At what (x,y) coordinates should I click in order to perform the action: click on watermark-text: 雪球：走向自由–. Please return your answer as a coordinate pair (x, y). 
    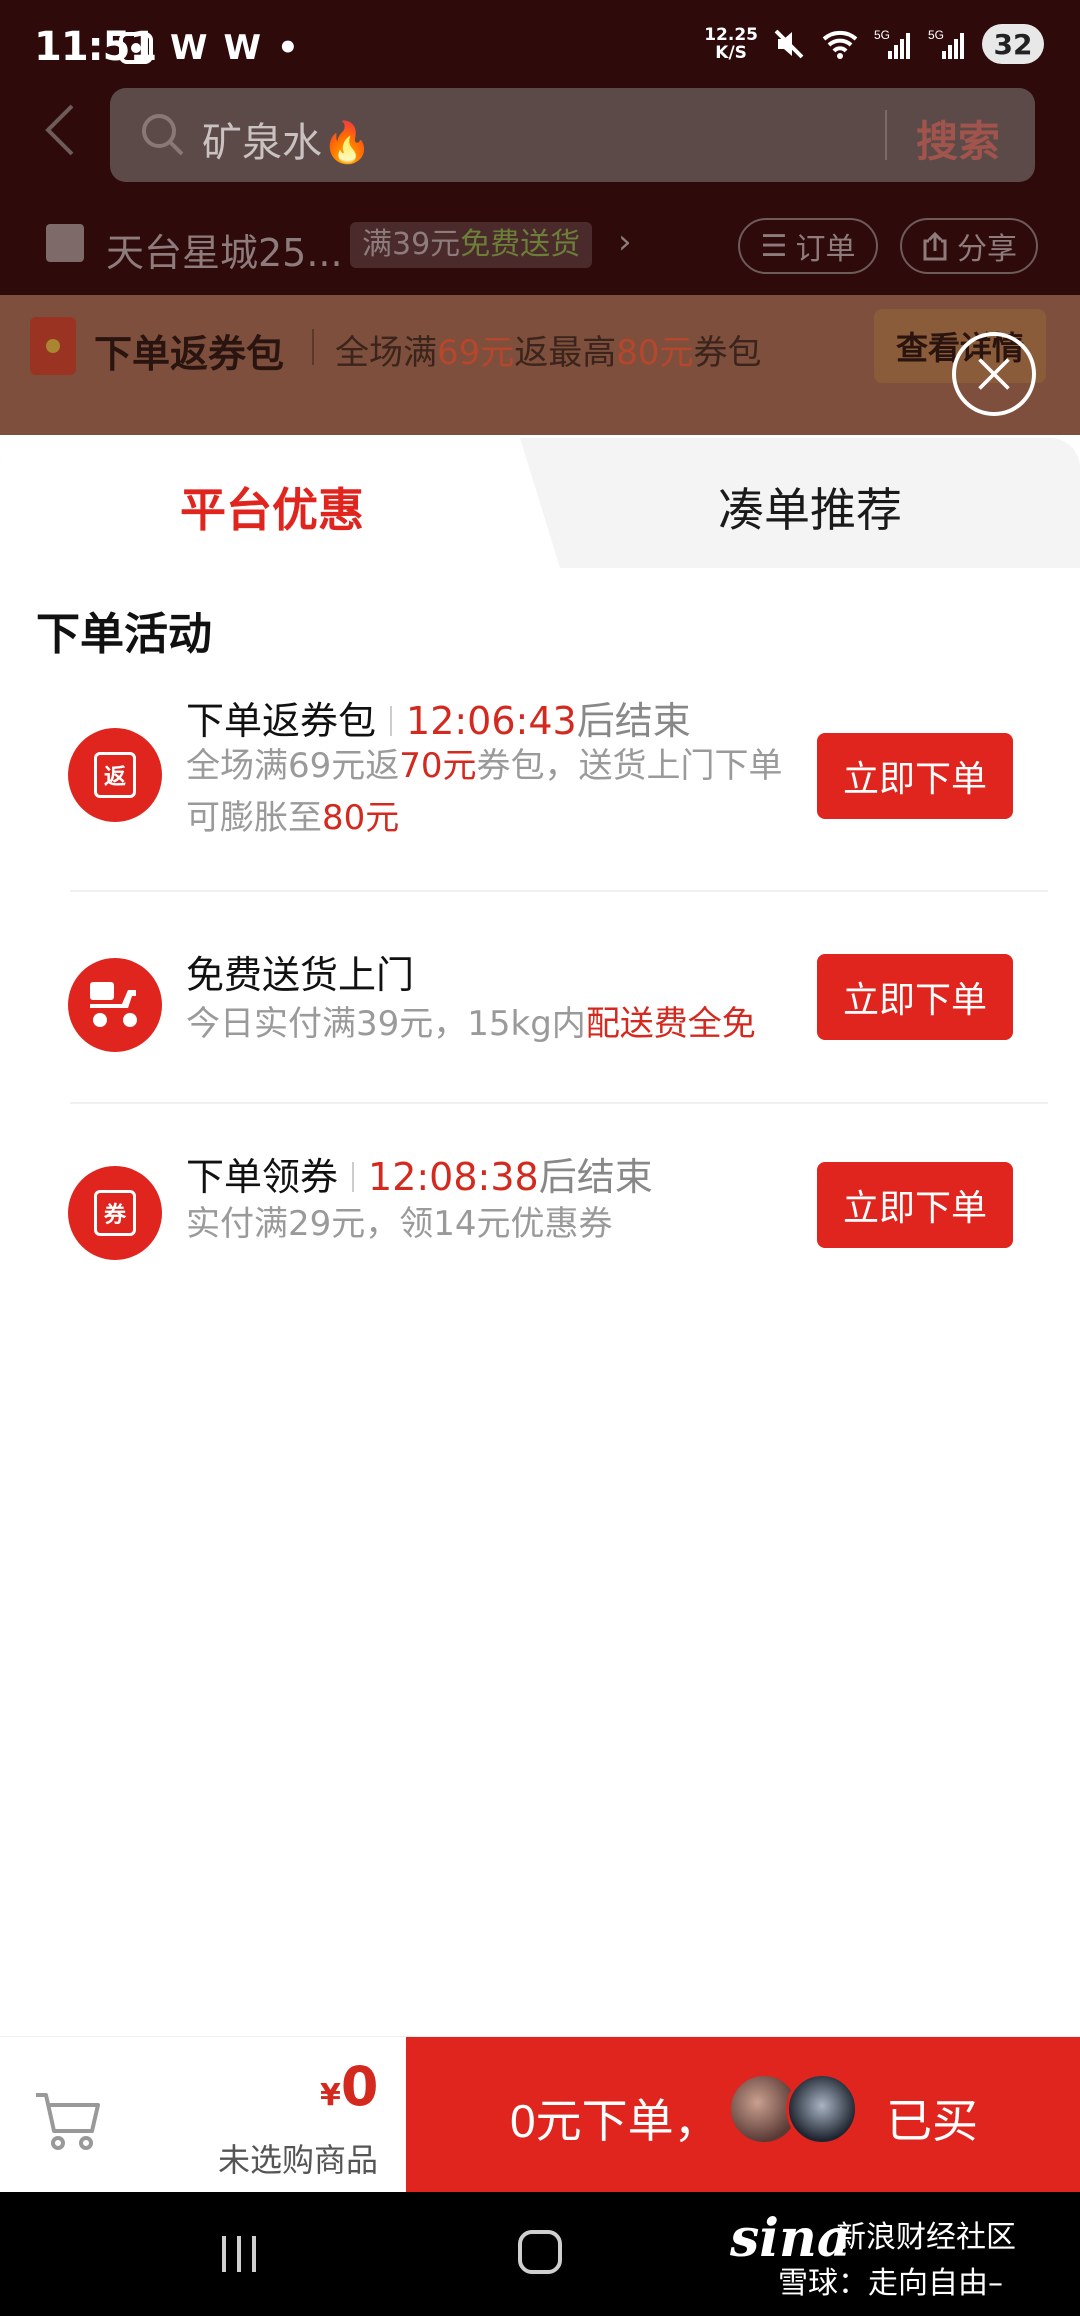
    Looking at the image, I should click on (890, 2283).